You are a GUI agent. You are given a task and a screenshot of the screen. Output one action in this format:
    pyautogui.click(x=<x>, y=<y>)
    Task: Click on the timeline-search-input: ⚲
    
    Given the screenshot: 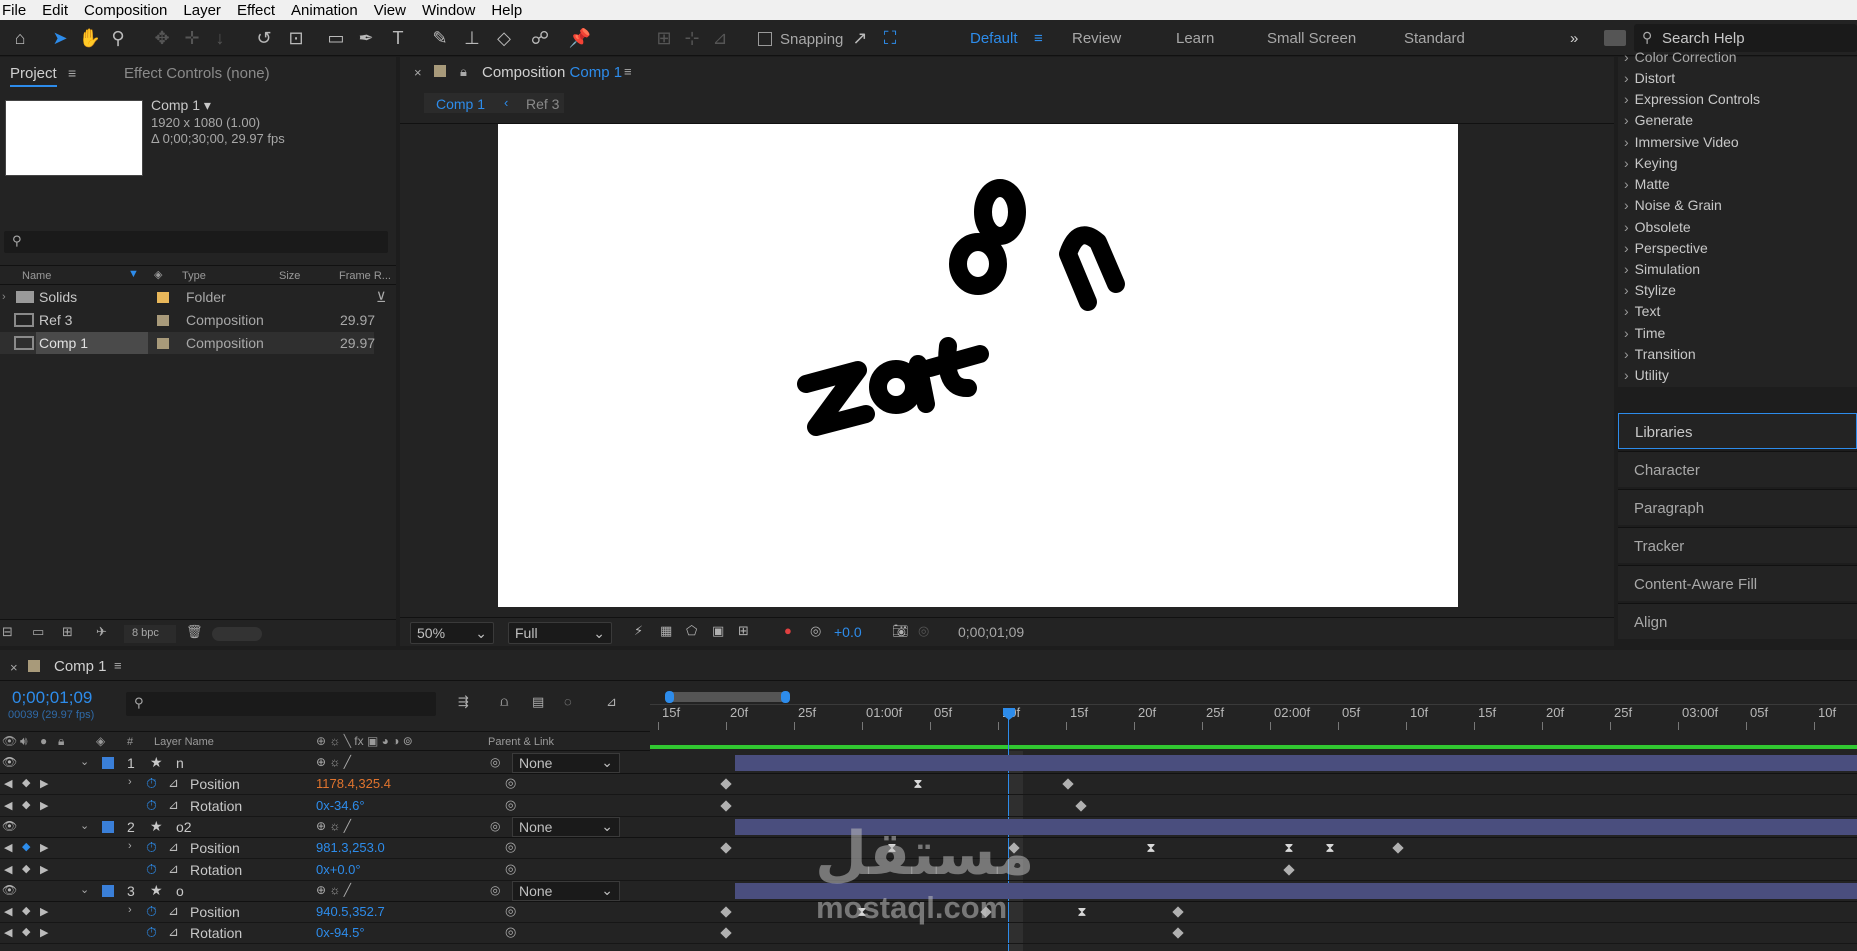 What is the action you would take?
    pyautogui.click(x=281, y=704)
    